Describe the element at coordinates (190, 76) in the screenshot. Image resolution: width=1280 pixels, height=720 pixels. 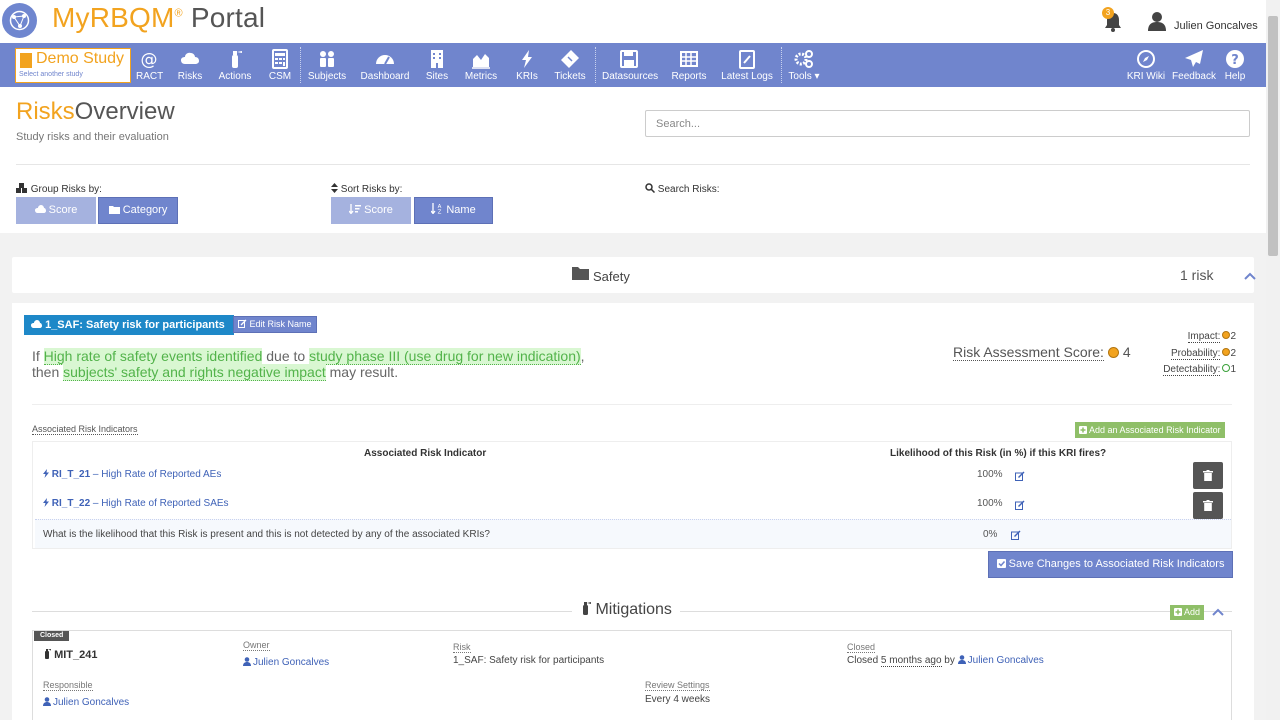
I see `nav-risks-label: Risks` at that location.